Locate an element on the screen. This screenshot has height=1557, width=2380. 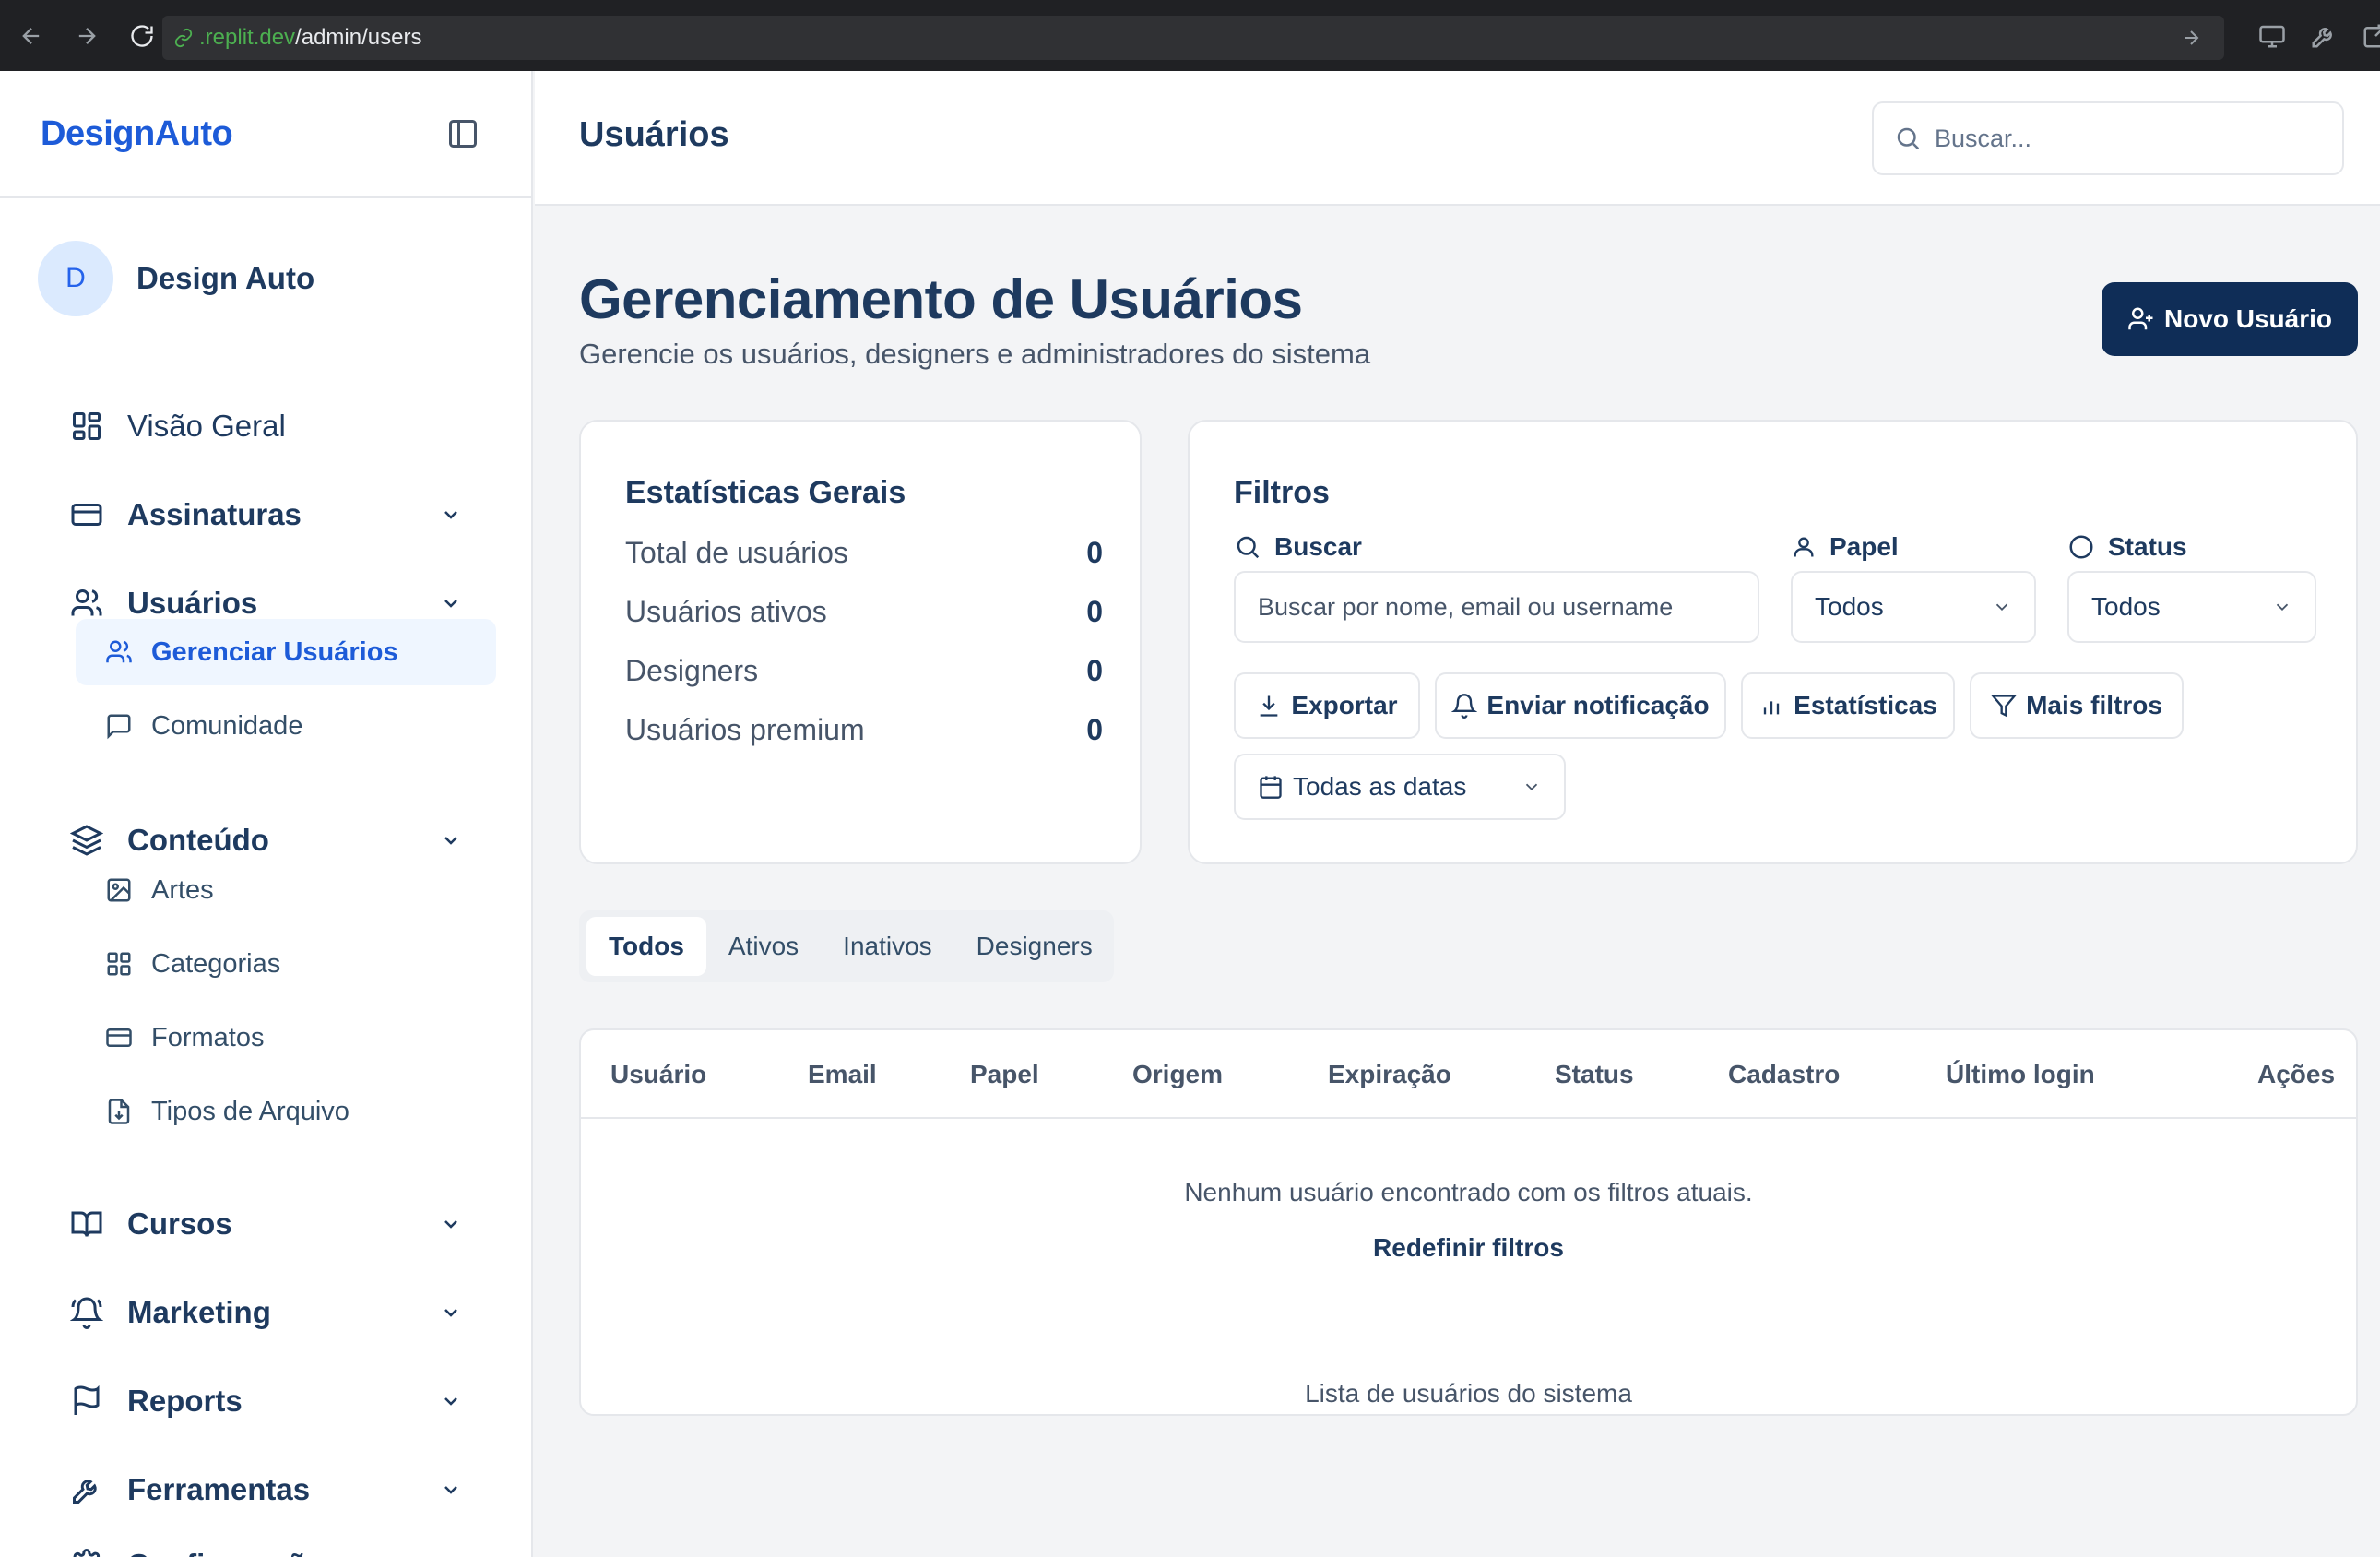
stat-row: Usuários premium 0 is located at coordinates (864, 730).